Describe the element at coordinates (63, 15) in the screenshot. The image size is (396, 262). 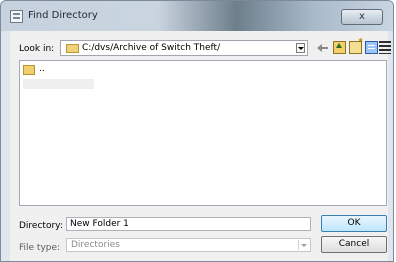
I see `window-title: Find Directory` at that location.